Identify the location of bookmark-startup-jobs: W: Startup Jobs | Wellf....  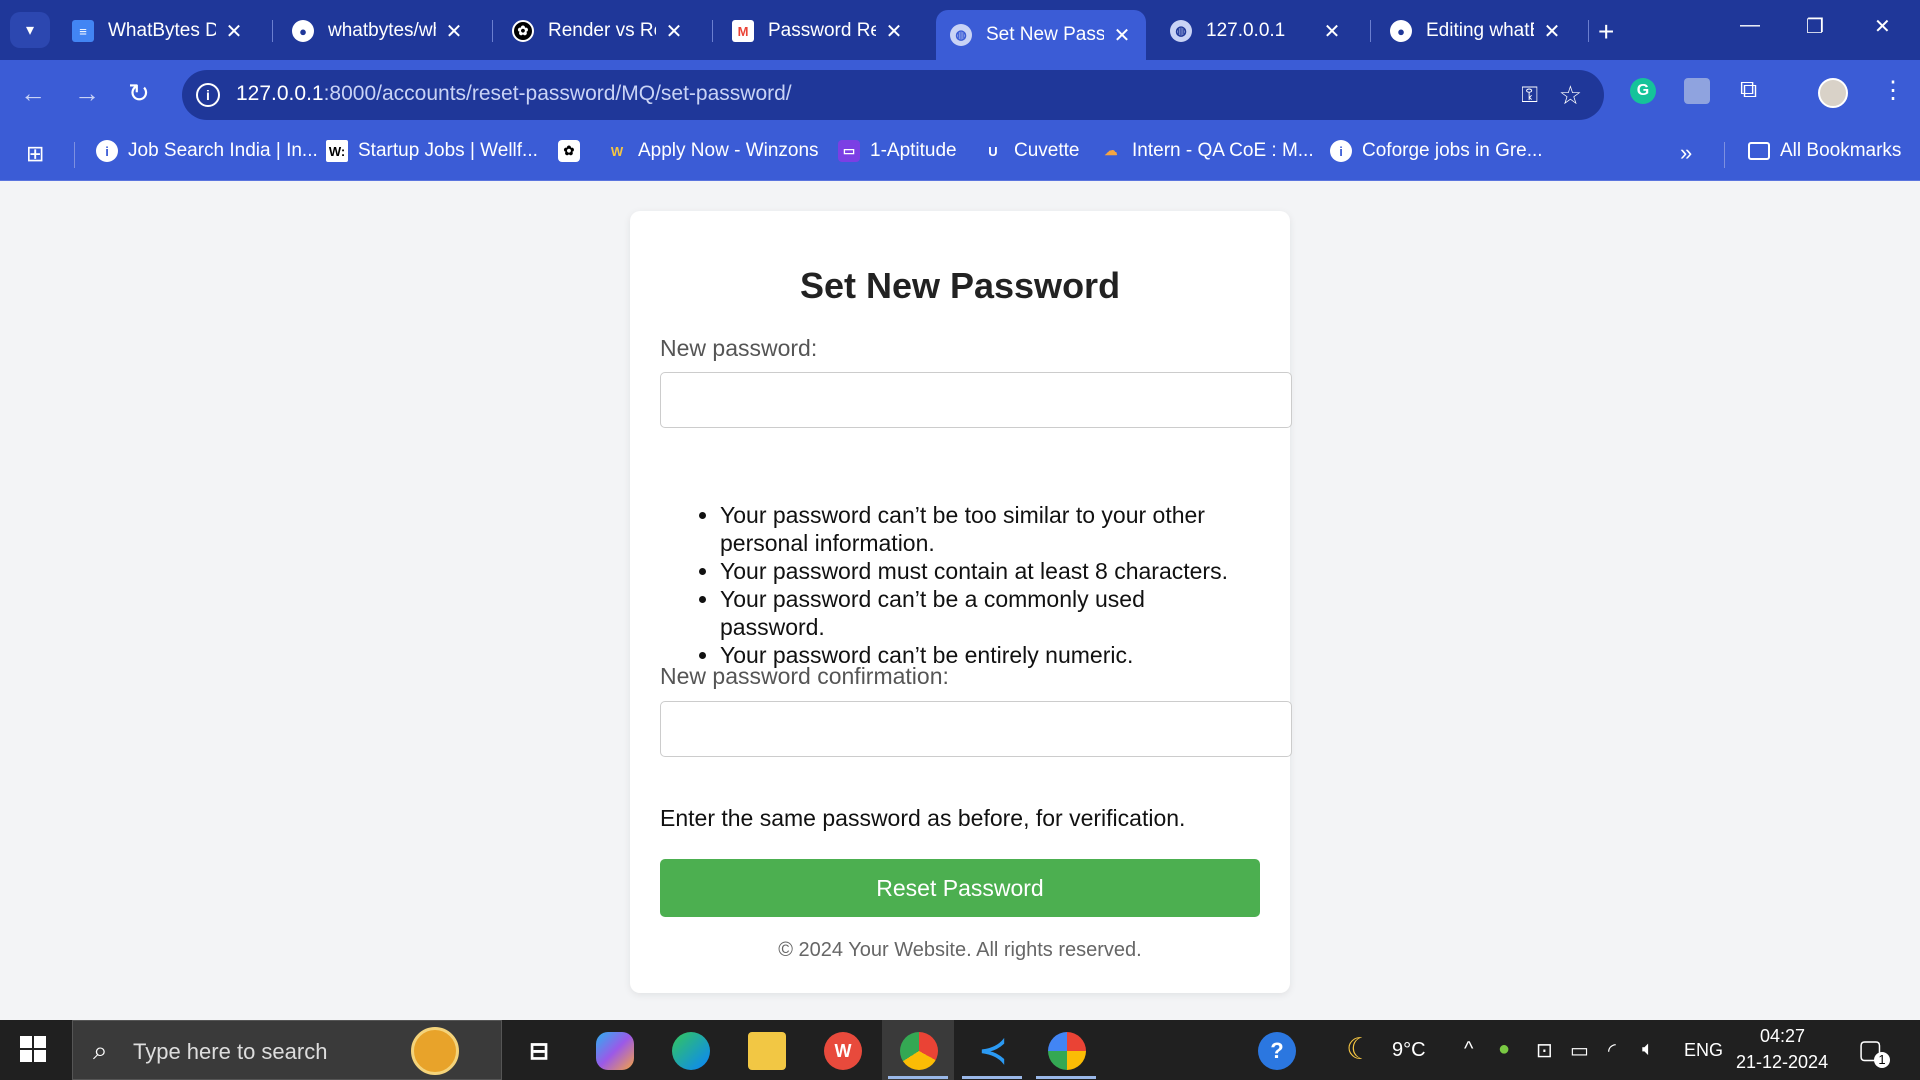
(432, 151).